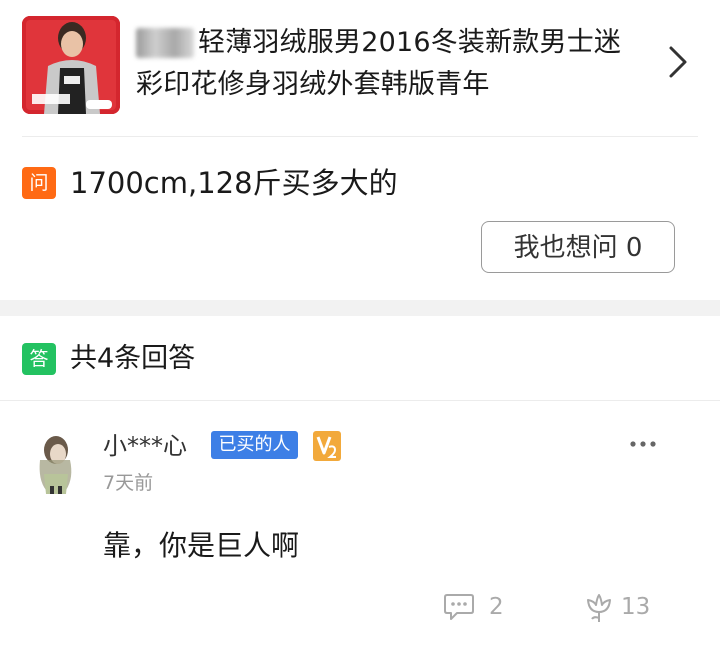  Describe the element at coordinates (39, 183) in the screenshot. I see `question-badge: 问` at that location.